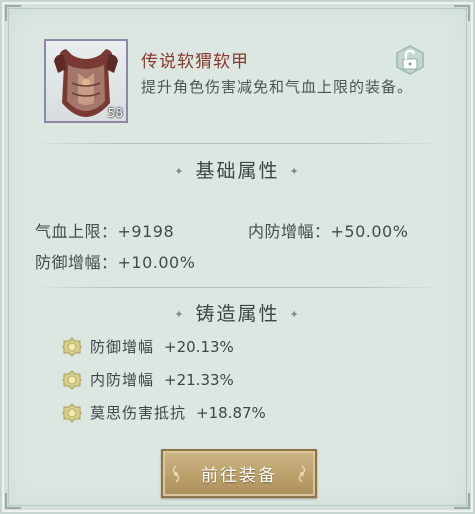 The width and height of the screenshot is (475, 514). I want to click on forge-attributes-title: ✦ 铸造属性 ✦, so click(237, 314).